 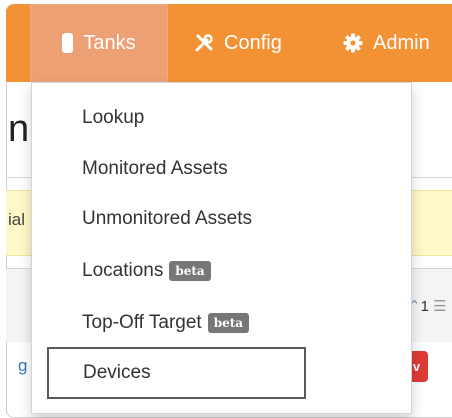 What do you see at coordinates (117, 372) in the screenshot?
I see `menu-item-label: Devices` at bounding box center [117, 372].